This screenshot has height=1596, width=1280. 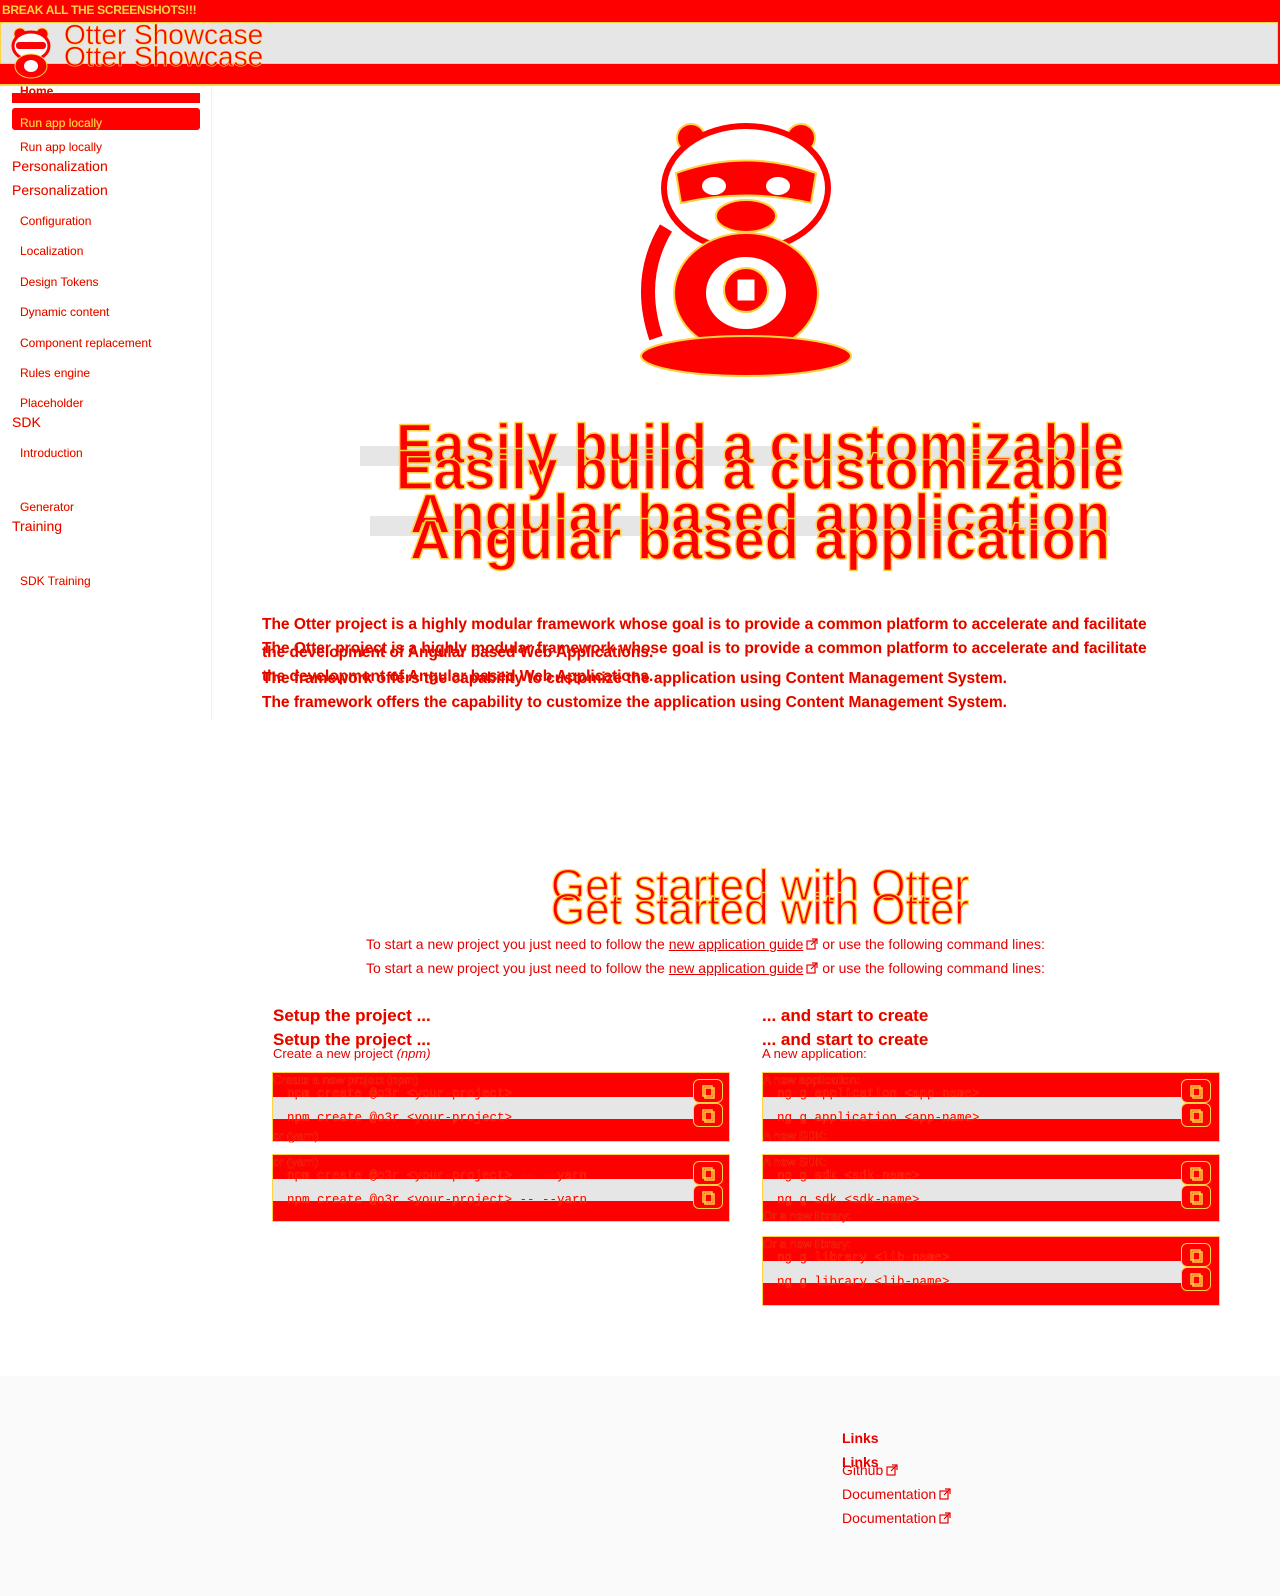 I want to click on sidebar-item-placeholder: Placeholder, so click(x=51, y=403).